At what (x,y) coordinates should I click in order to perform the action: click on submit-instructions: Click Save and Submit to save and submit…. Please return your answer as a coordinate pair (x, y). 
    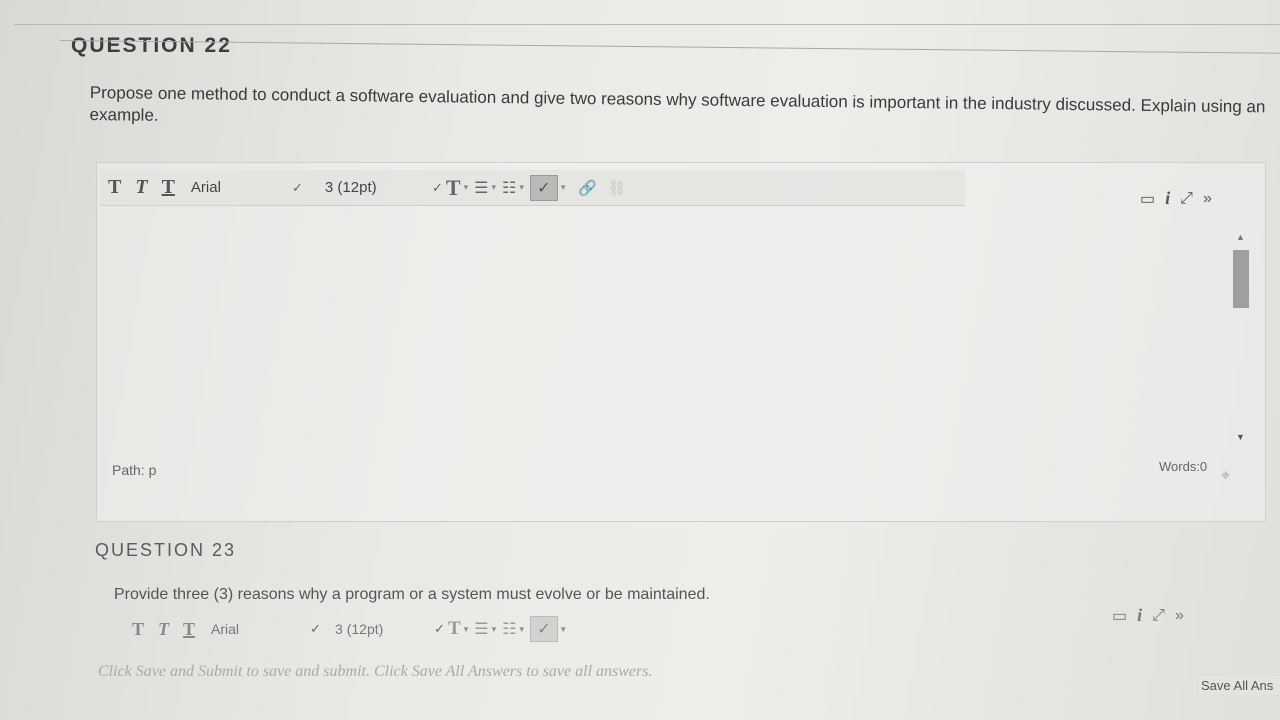
    Looking at the image, I should click on (375, 671).